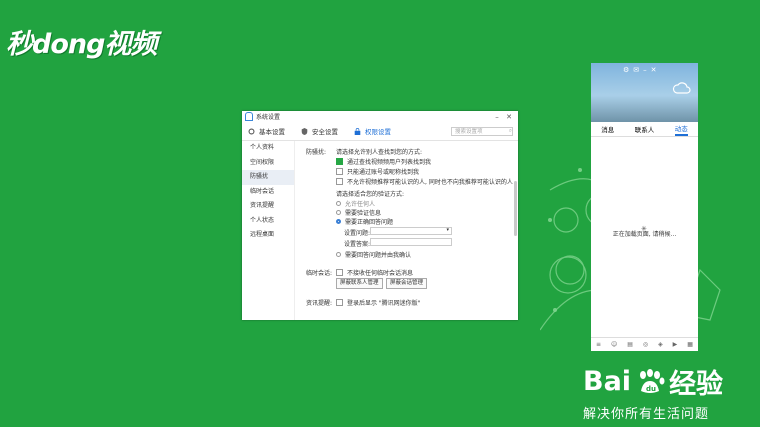 The image size is (760, 427). What do you see at coordinates (377, 171) in the screenshot?
I see `find-option-2: 只能通过账号或昵称找到我` at bounding box center [377, 171].